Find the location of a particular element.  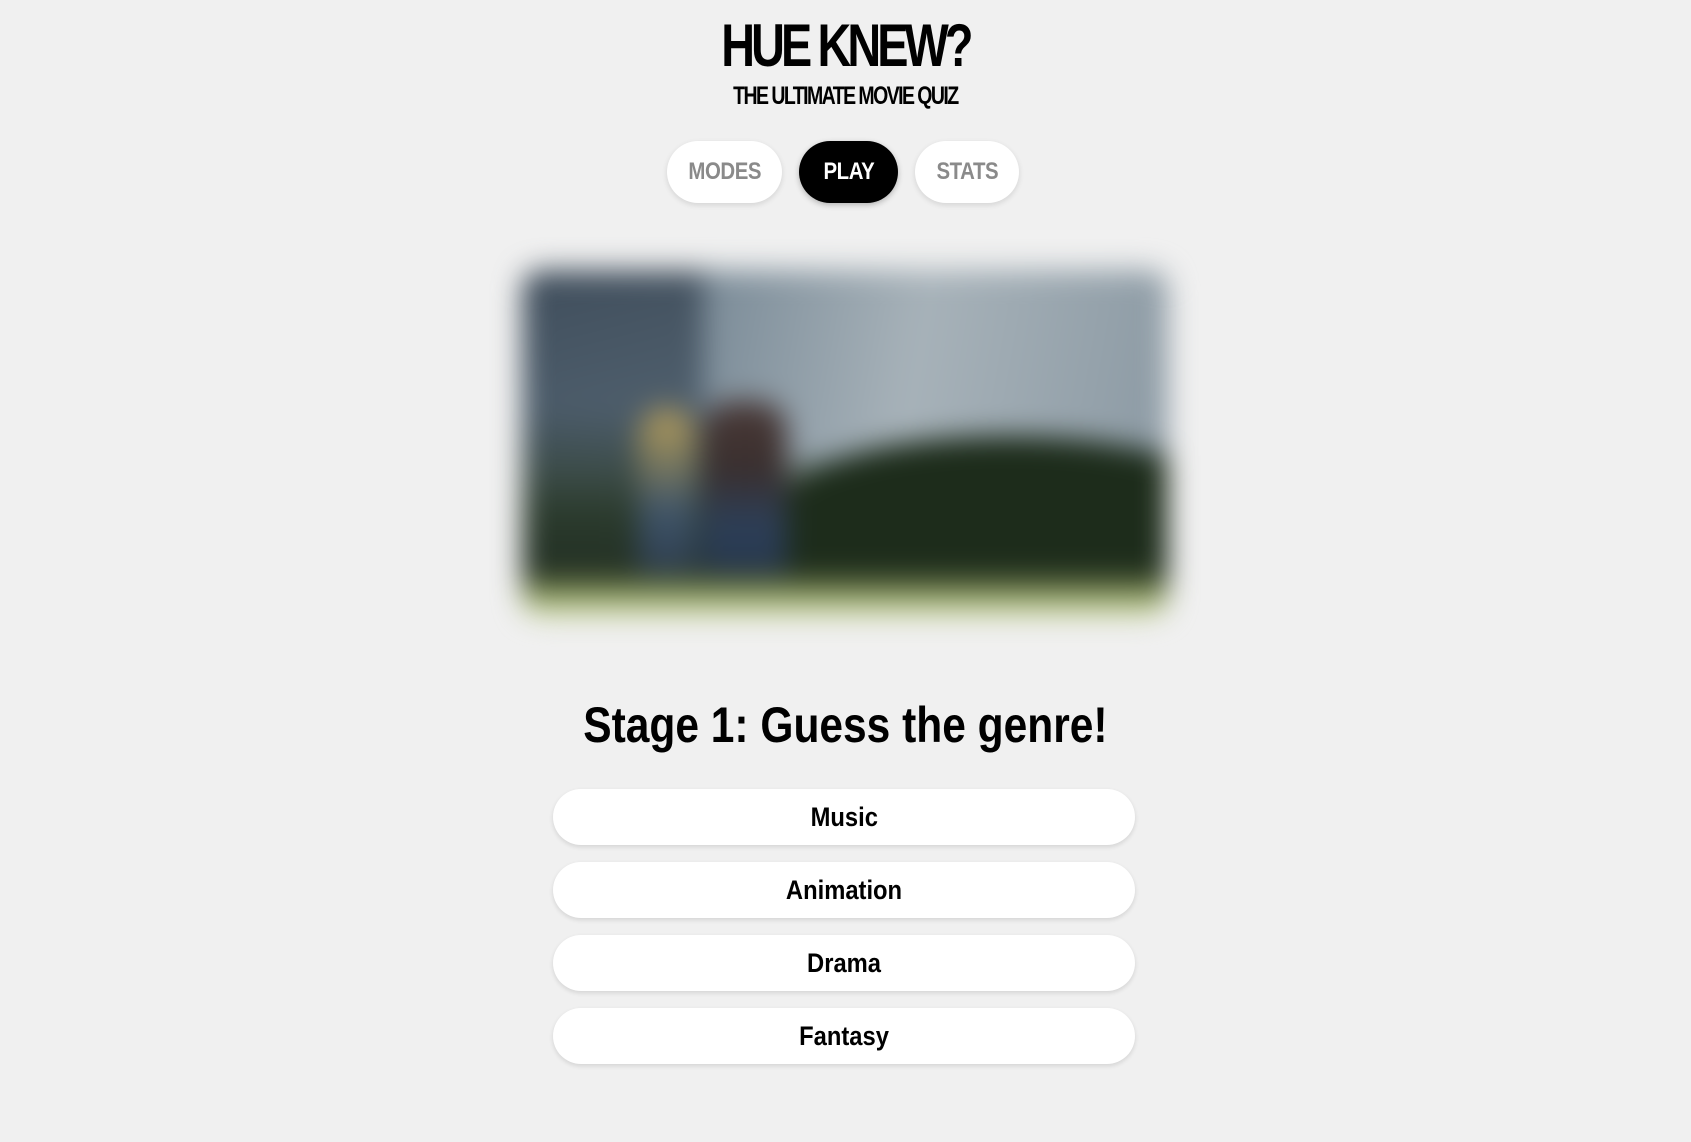

mode-nav: MODES PLAY STATS is located at coordinates (845, 173).